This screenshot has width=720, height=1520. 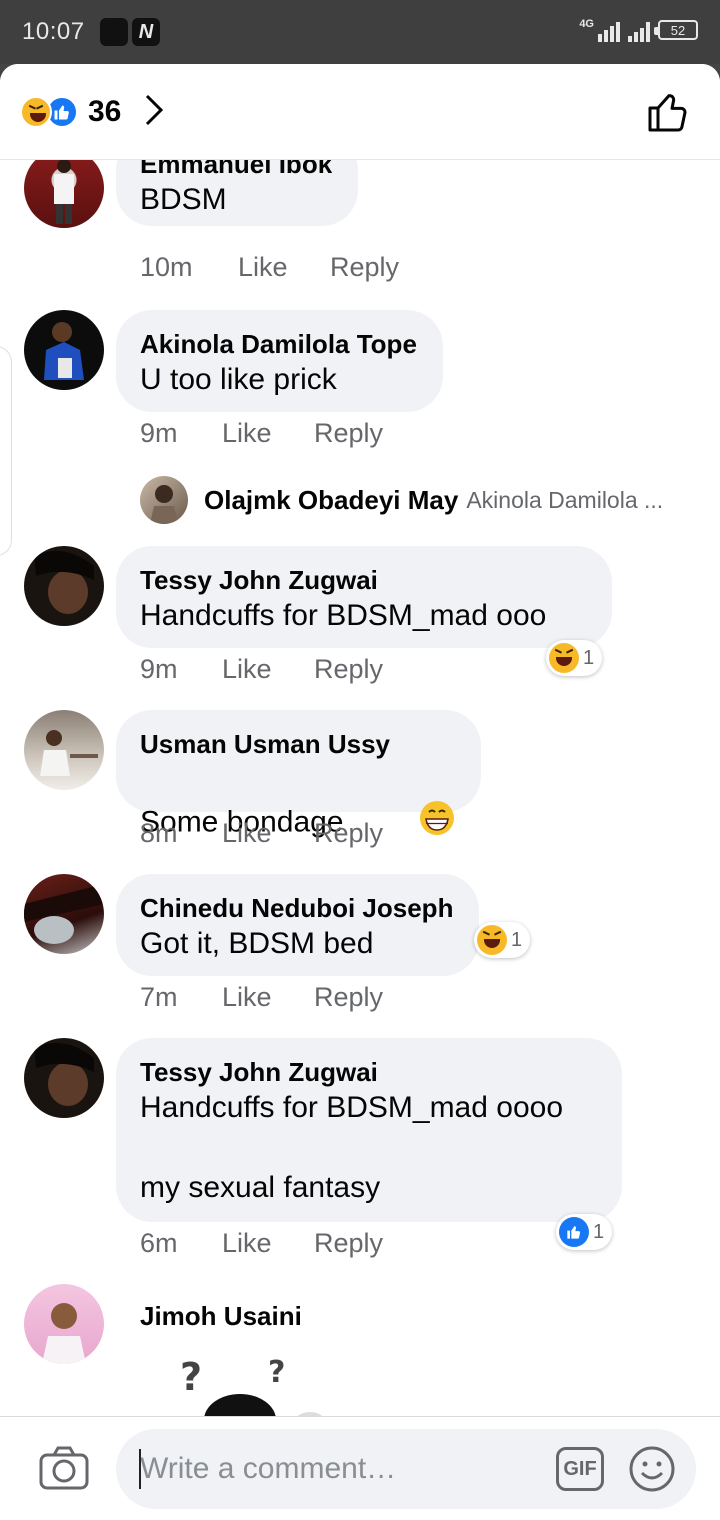 What do you see at coordinates (159, 997) in the screenshot?
I see `comment-time: 7m` at bounding box center [159, 997].